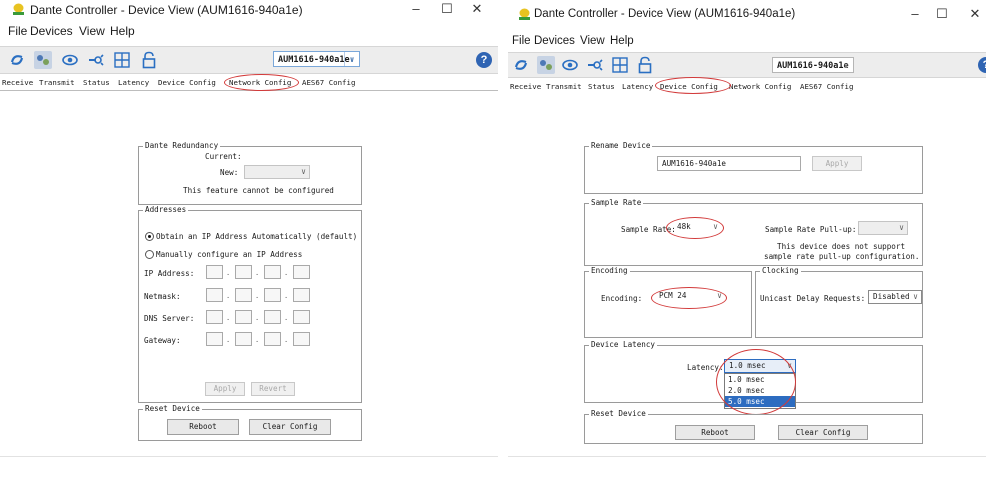 This screenshot has width=986, height=486. What do you see at coordinates (837, 163) in the screenshot?
I see `rename-apply-button: Apply` at bounding box center [837, 163].